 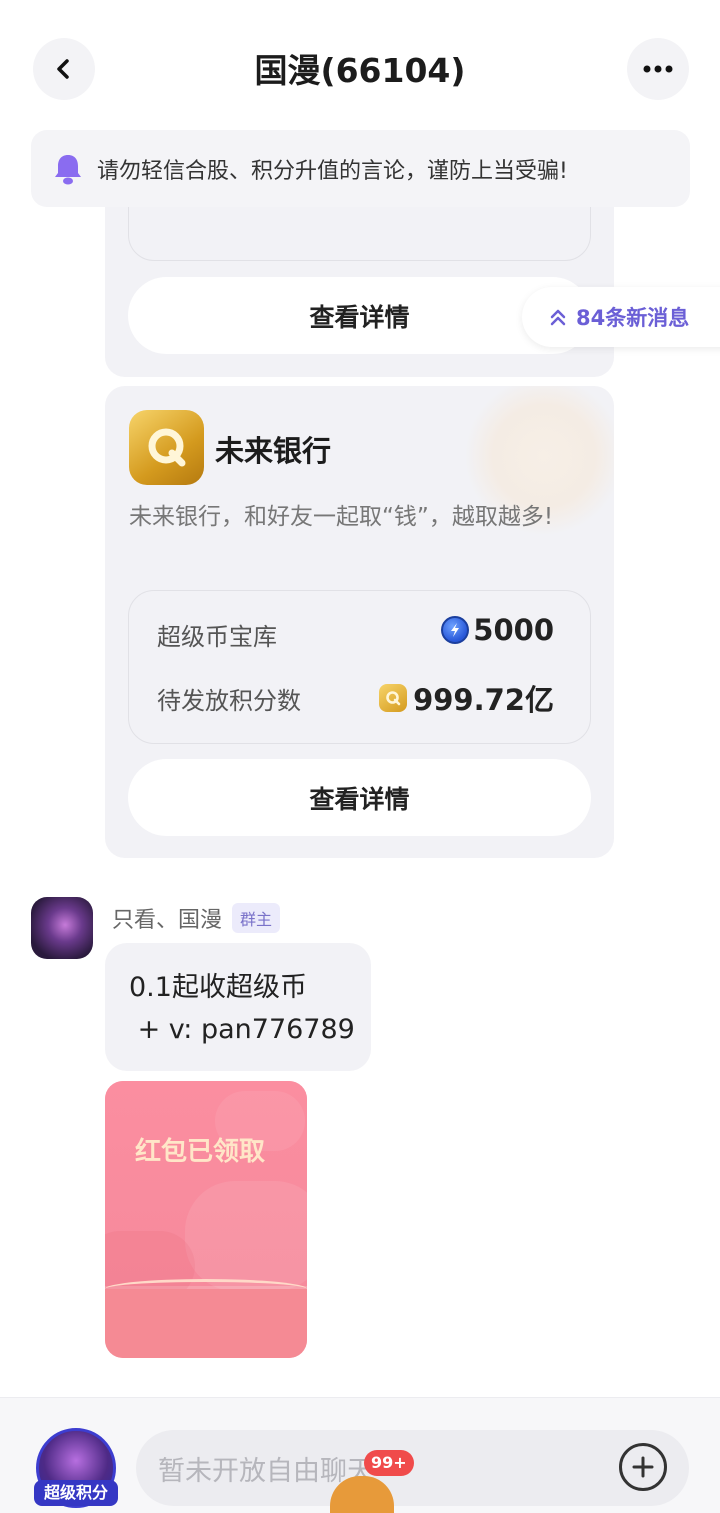 What do you see at coordinates (246, 1236) in the screenshot?
I see `red-packet-pattern` at bounding box center [246, 1236].